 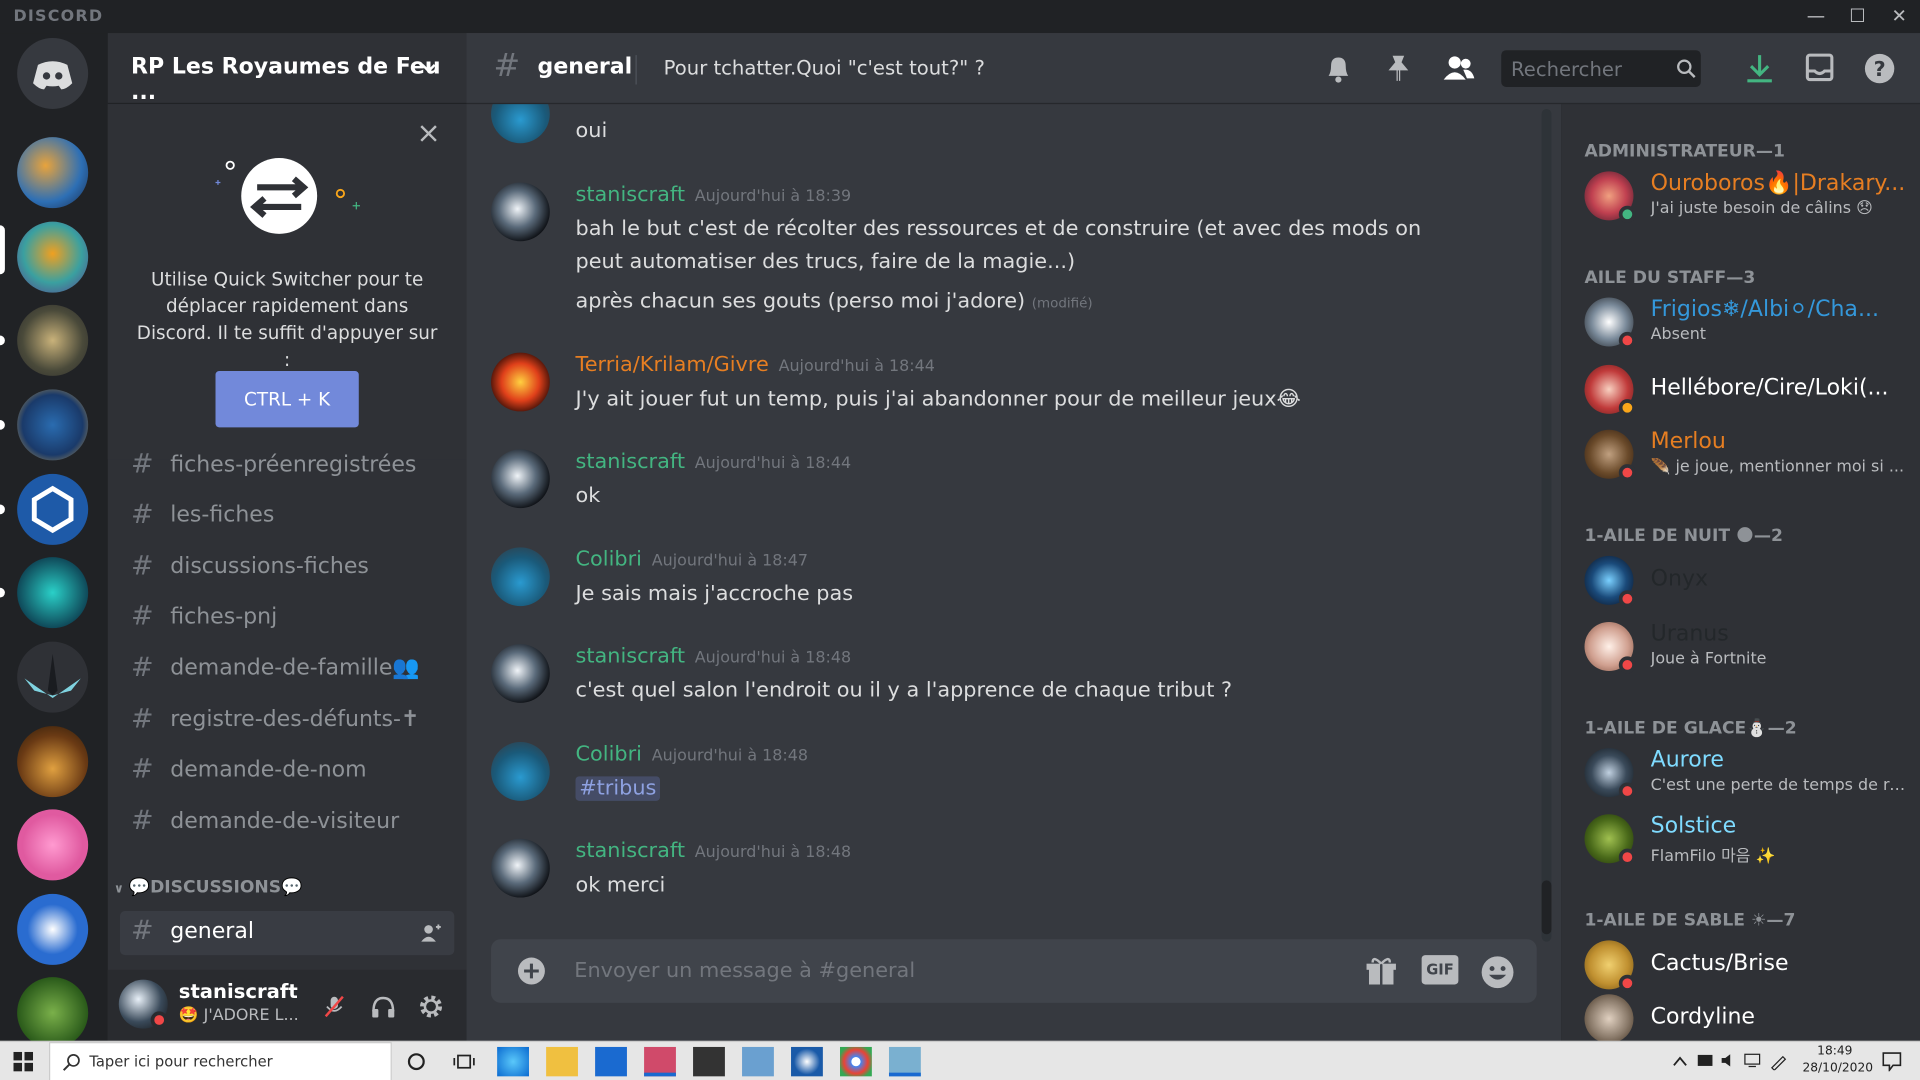 I want to click on channel-item: # les-fiches, so click(x=287, y=517).